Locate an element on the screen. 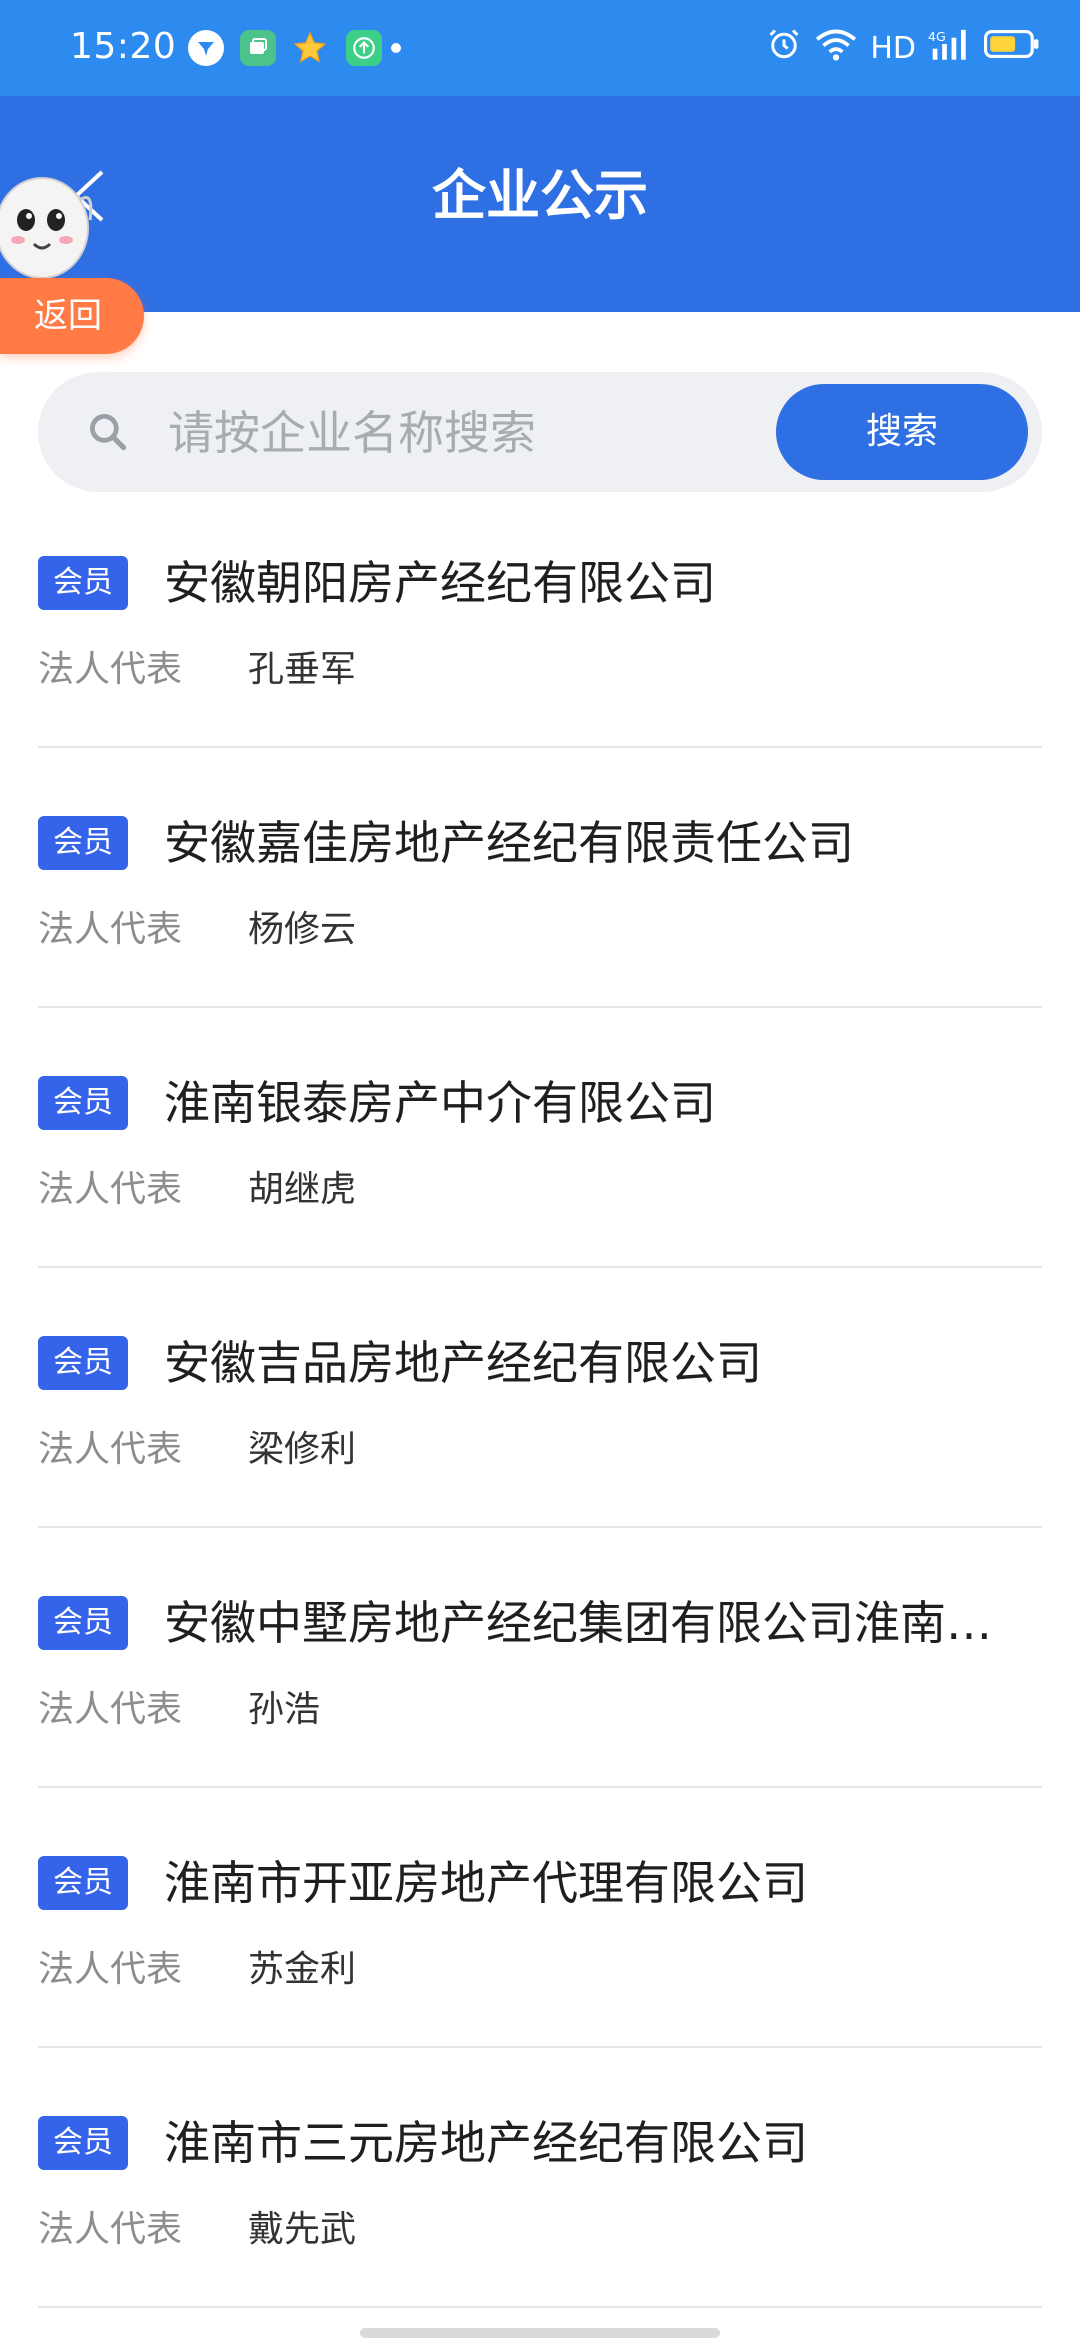 This screenshot has height=2340, width=1080. legal-rep-name: 孔垂军 is located at coordinates (302, 669).